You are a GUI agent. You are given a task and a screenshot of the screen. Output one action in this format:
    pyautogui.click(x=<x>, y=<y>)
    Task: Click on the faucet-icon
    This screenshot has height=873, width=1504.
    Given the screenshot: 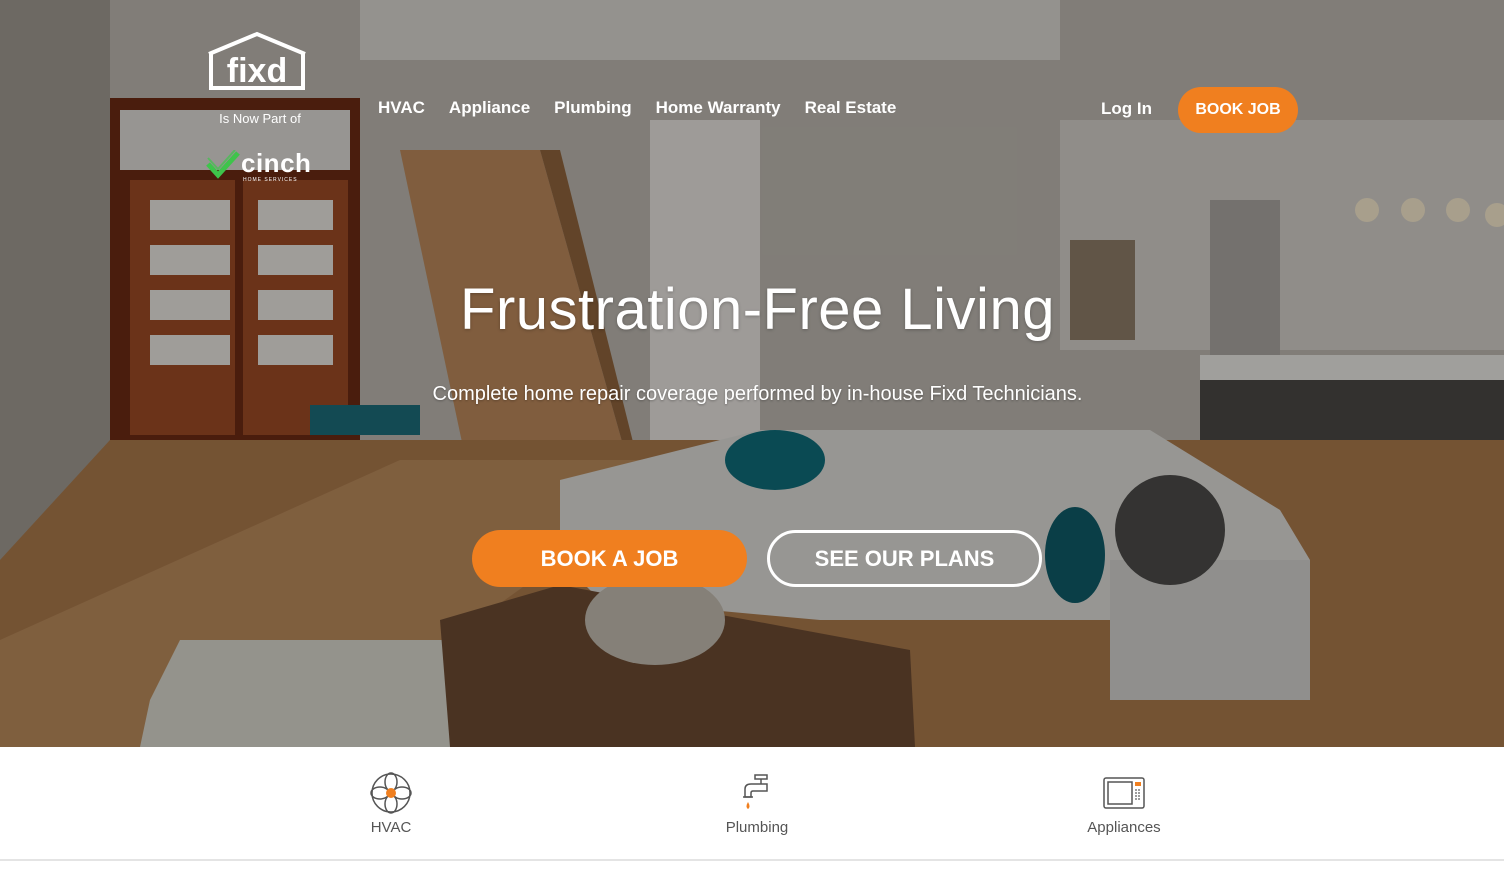 What is the action you would take?
    pyautogui.click(x=755, y=791)
    